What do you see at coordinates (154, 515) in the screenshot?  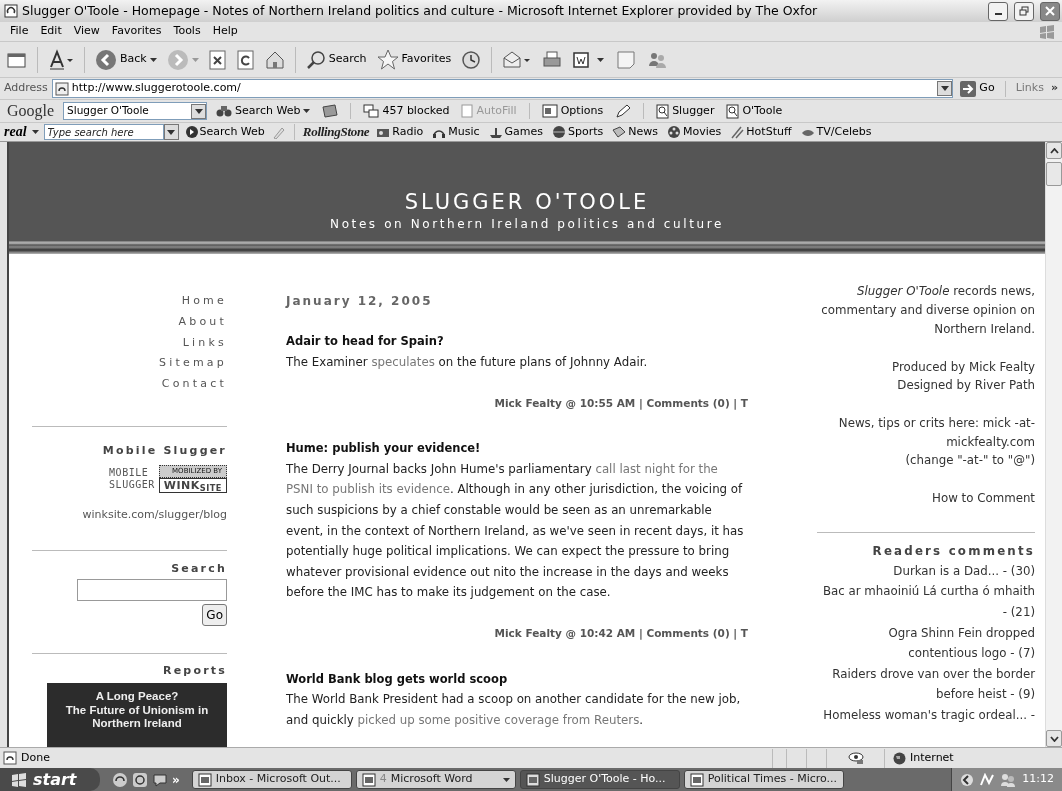 I see `mobile-link: winksite.com/slugger/blog` at bounding box center [154, 515].